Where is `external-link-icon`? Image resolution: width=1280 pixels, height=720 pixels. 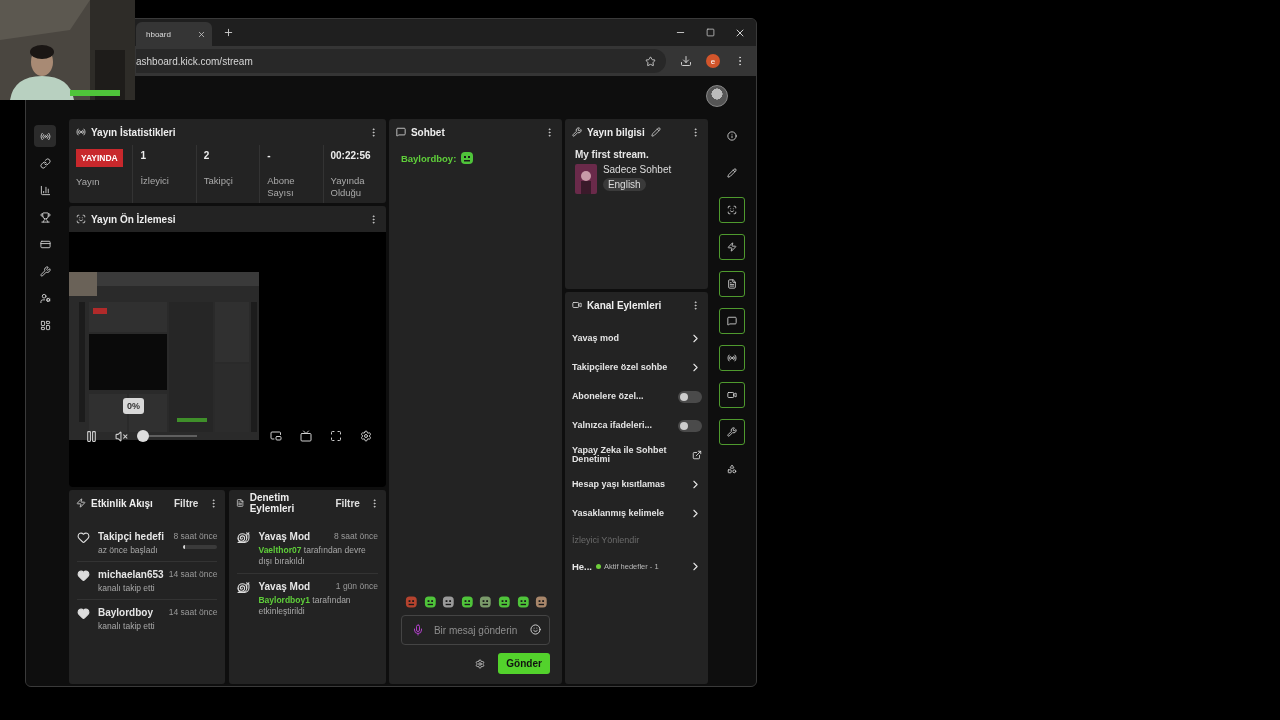 external-link-icon is located at coordinates (696, 455).